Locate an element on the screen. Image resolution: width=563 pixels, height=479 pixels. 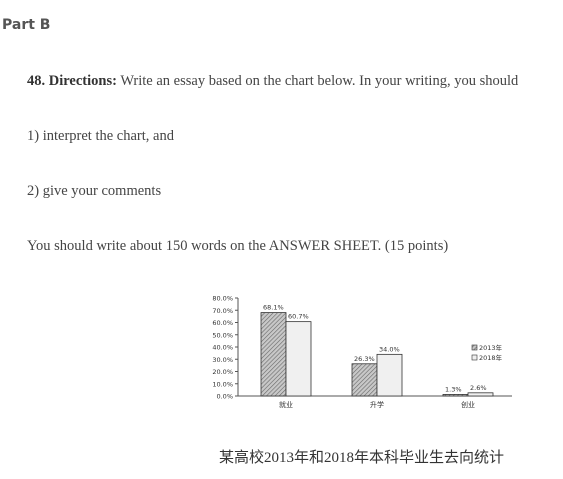
y-tick-label: 70.0% is located at coordinates (222, 311).